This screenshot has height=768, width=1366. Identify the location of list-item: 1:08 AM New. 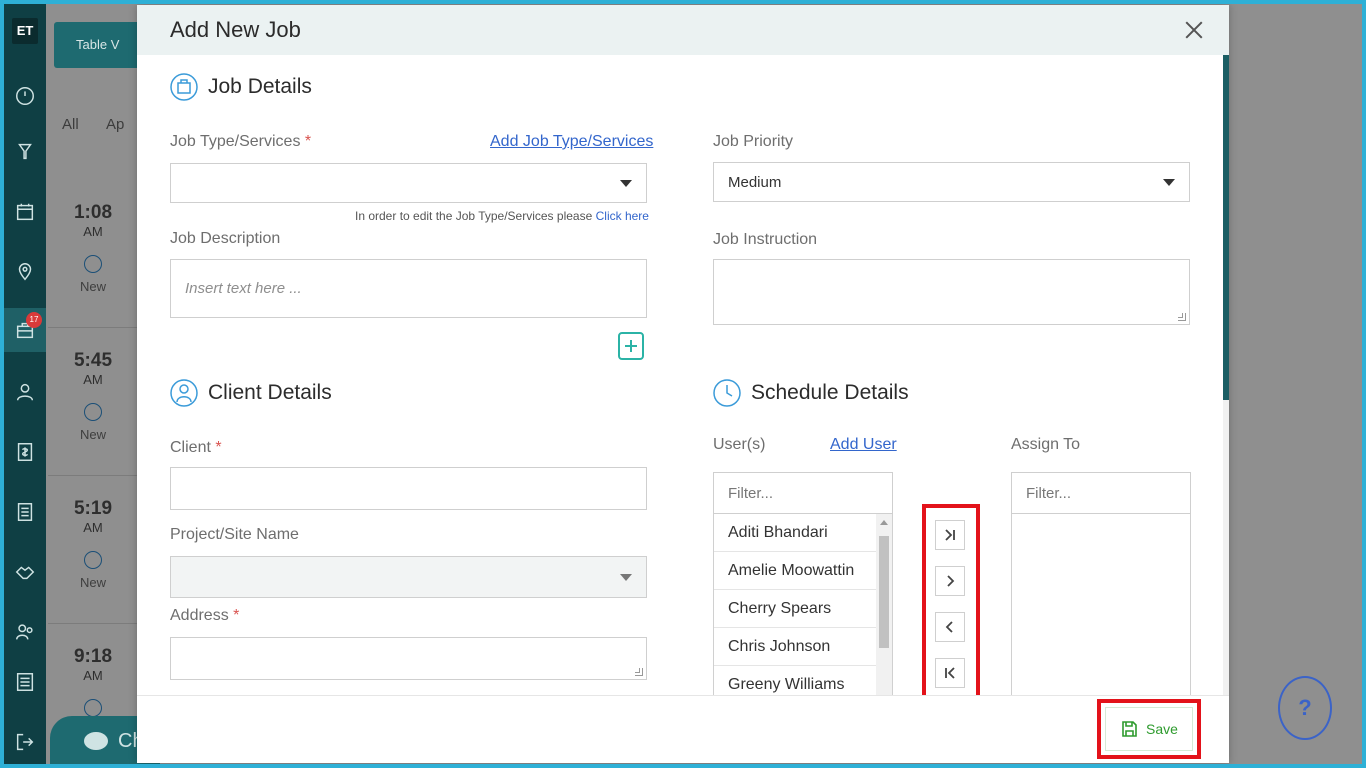
(93, 254).